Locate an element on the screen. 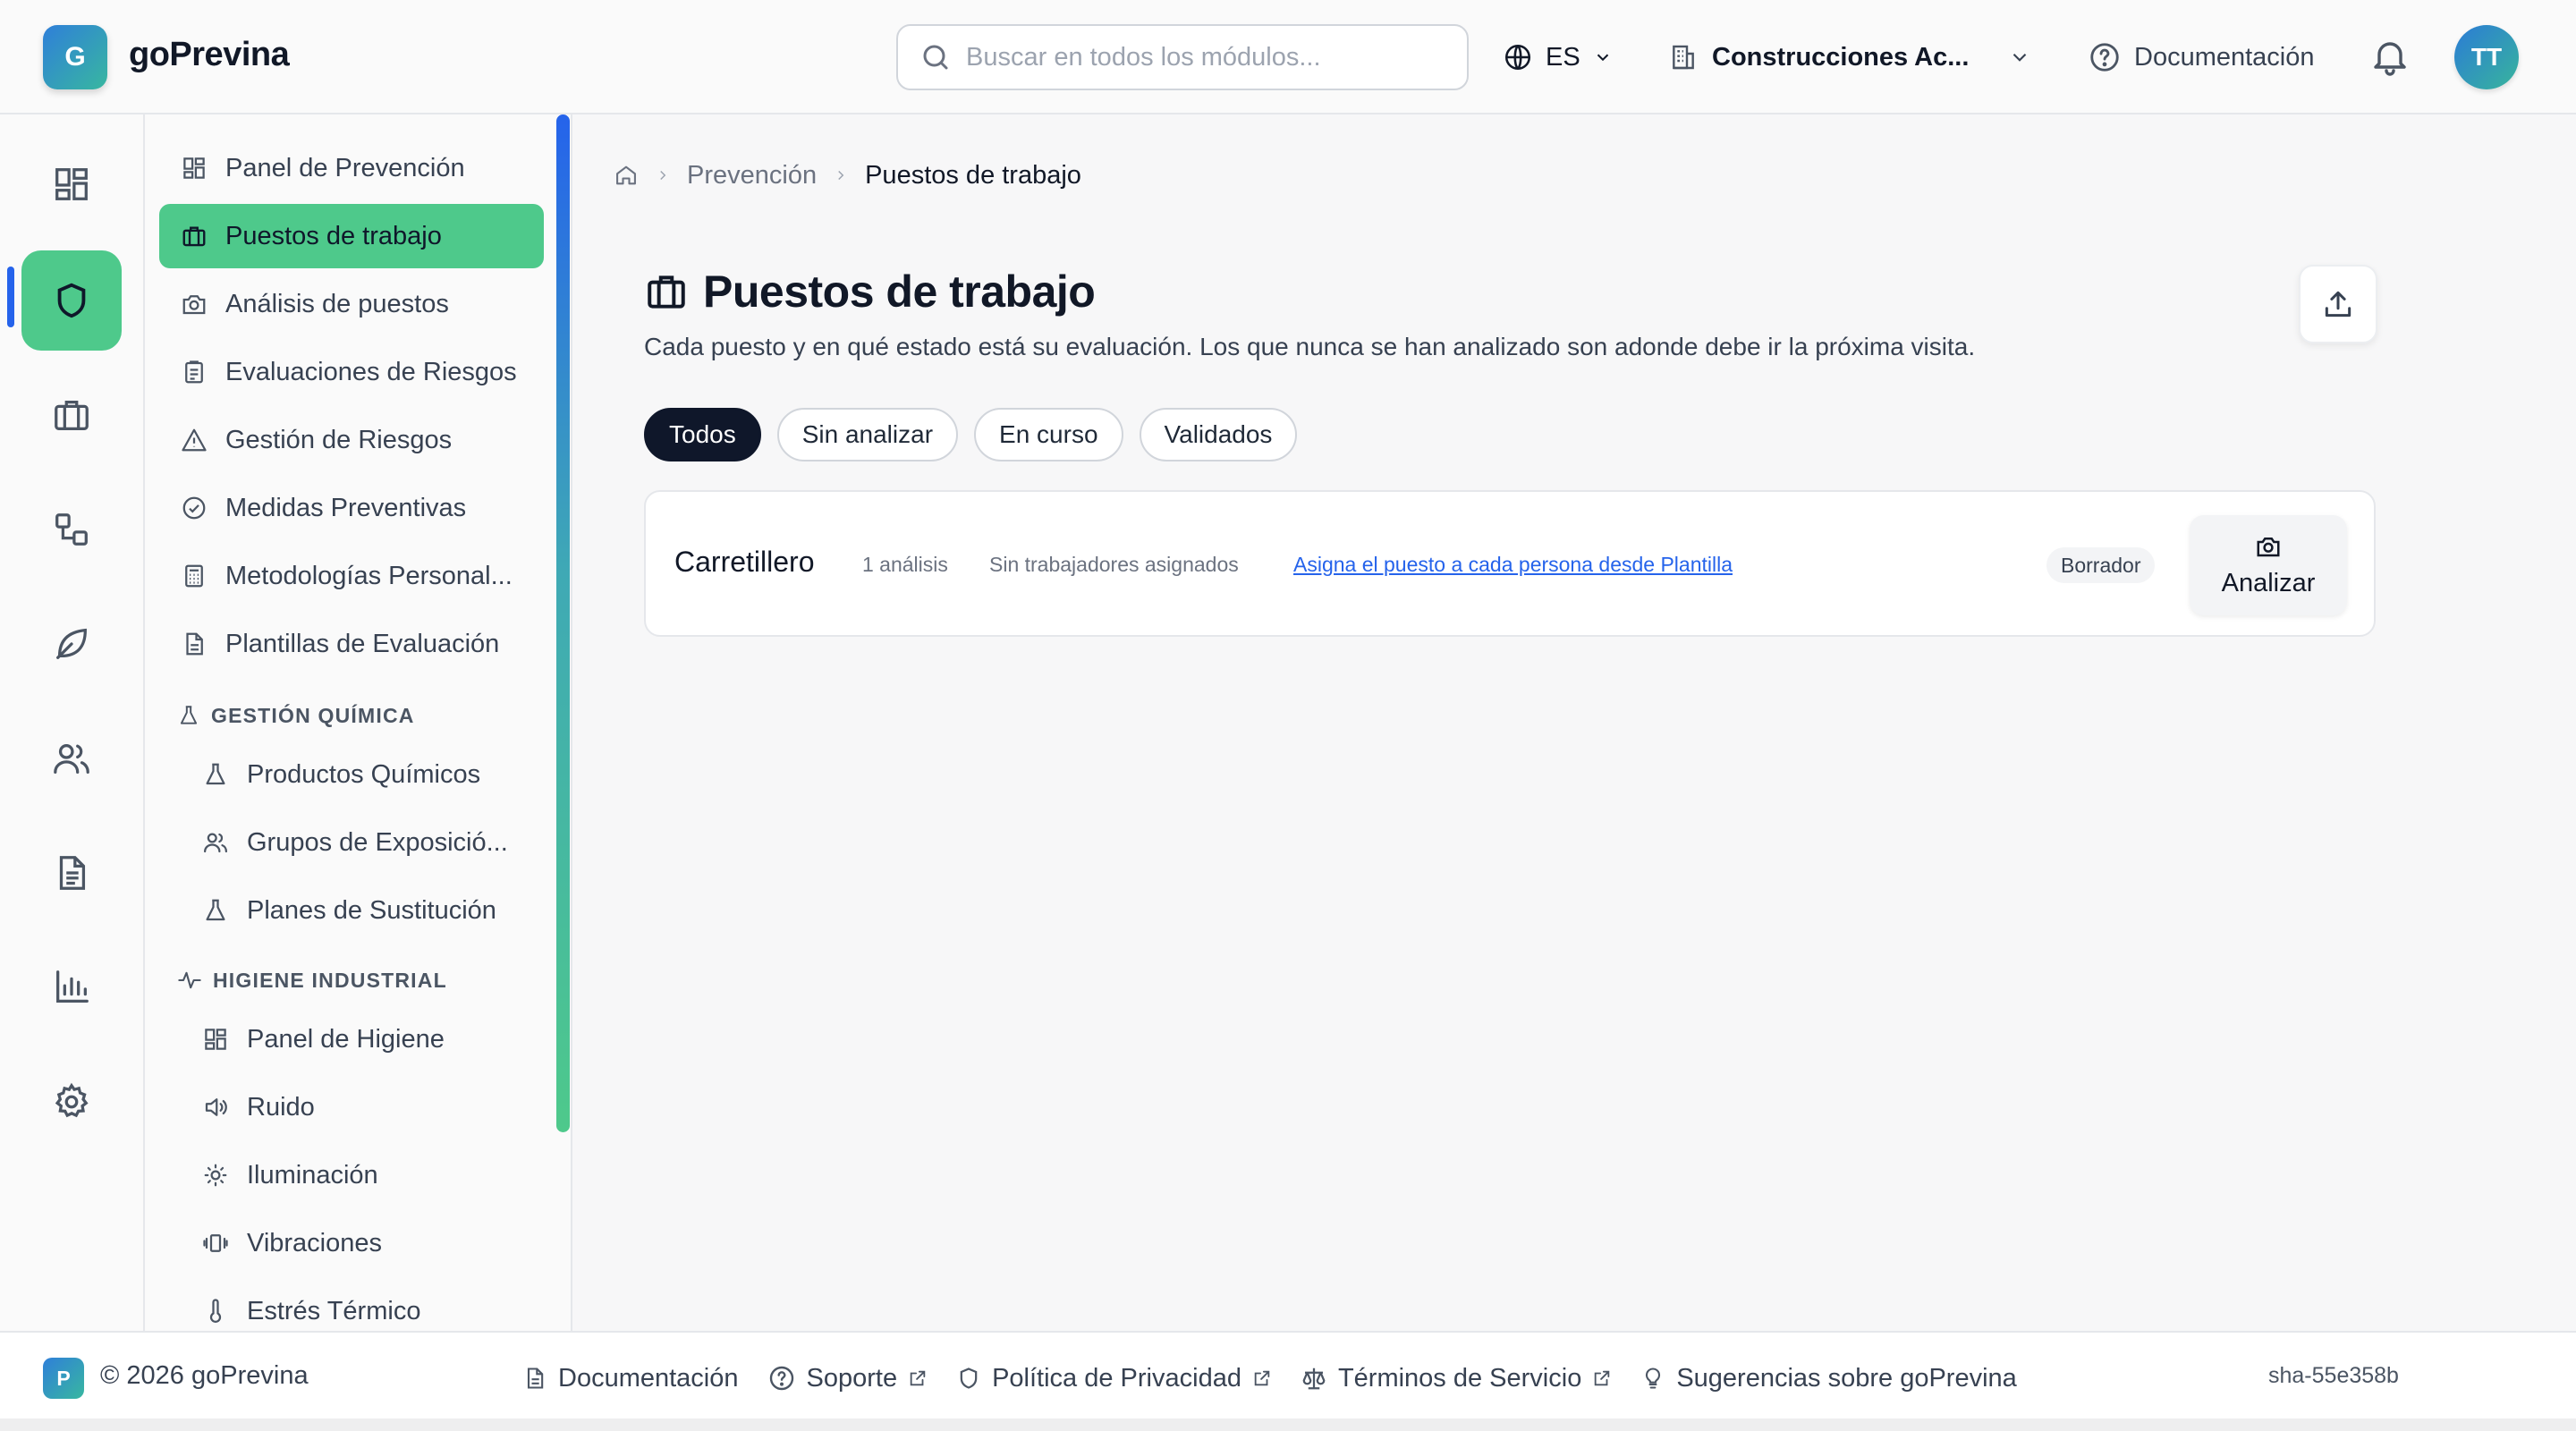 This screenshot has height=1431, width=2576. section-header-higiene-industrial: HIGIENE INDUSTRIAL is located at coordinates (312, 980).